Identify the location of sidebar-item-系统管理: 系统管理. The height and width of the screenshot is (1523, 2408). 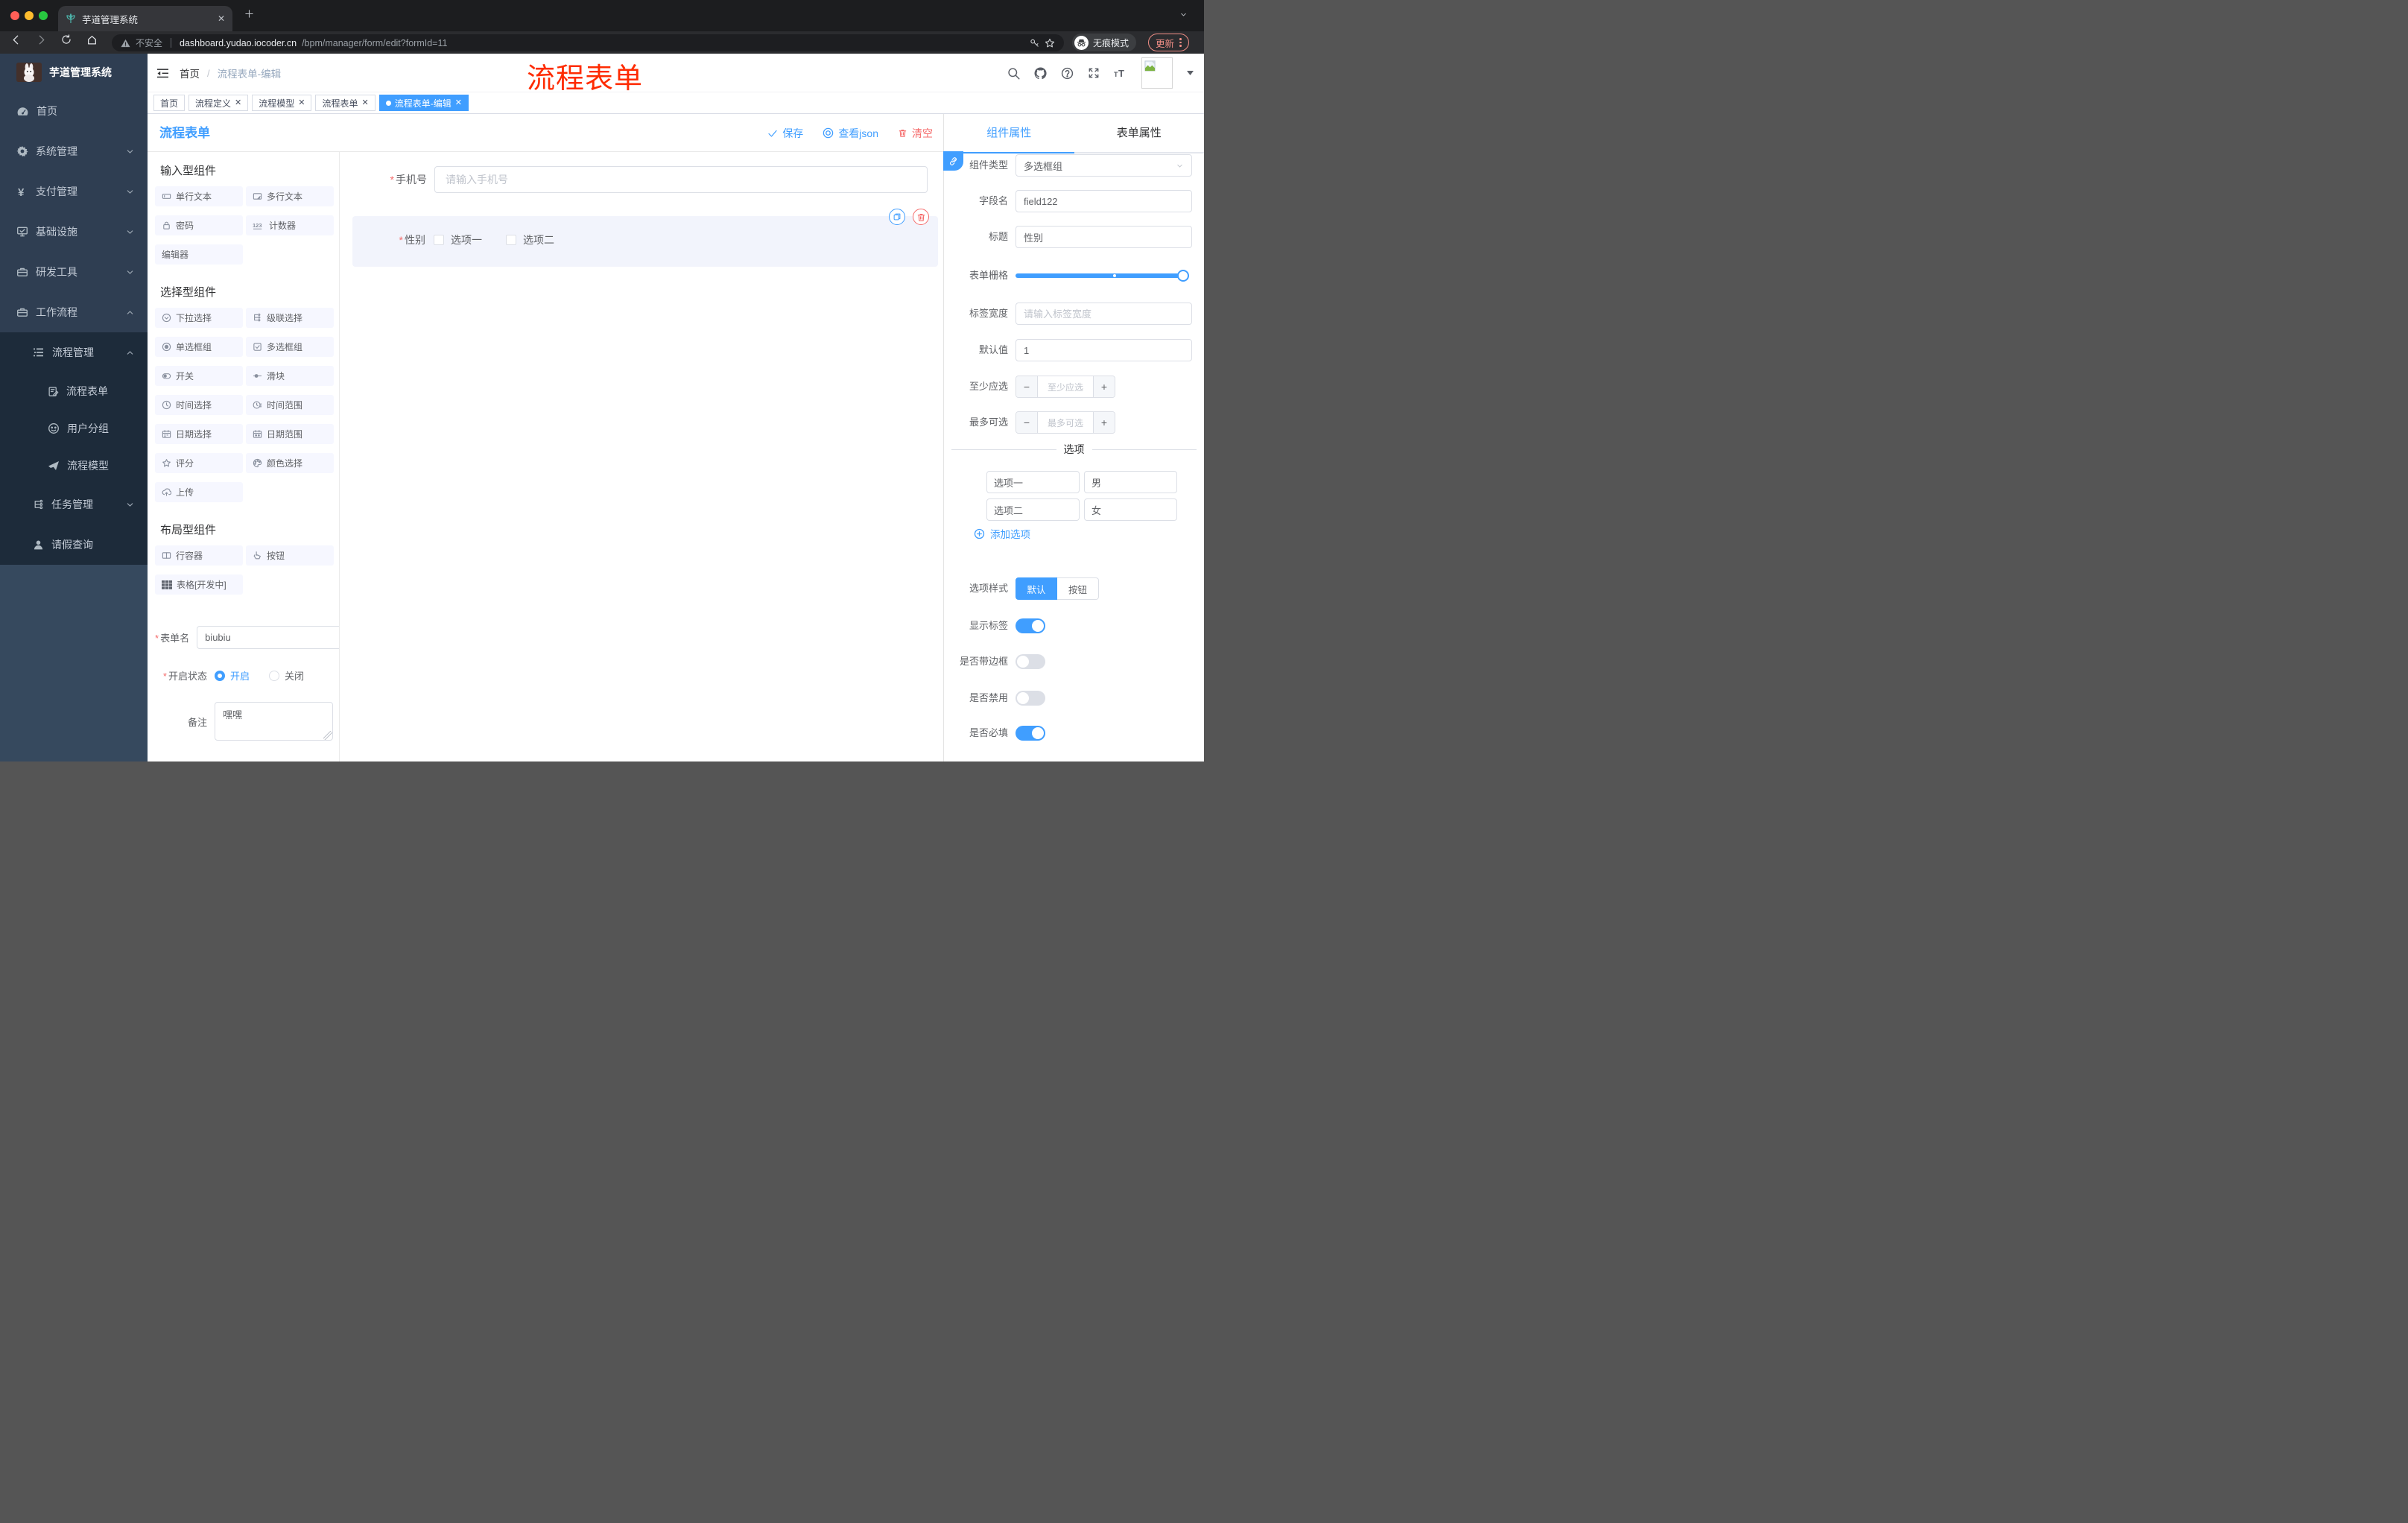
(74, 151).